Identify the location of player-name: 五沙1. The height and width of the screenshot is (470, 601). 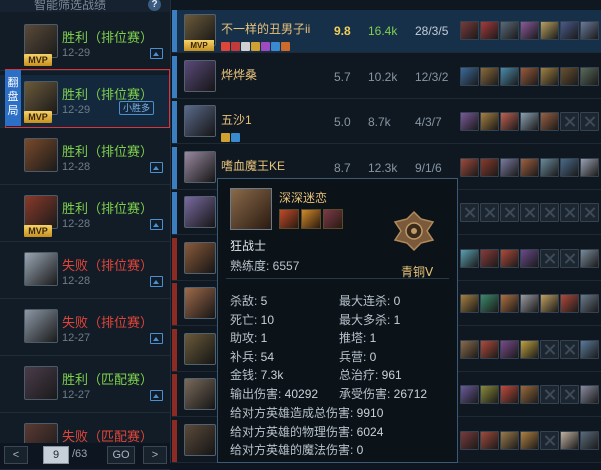
(236, 119).